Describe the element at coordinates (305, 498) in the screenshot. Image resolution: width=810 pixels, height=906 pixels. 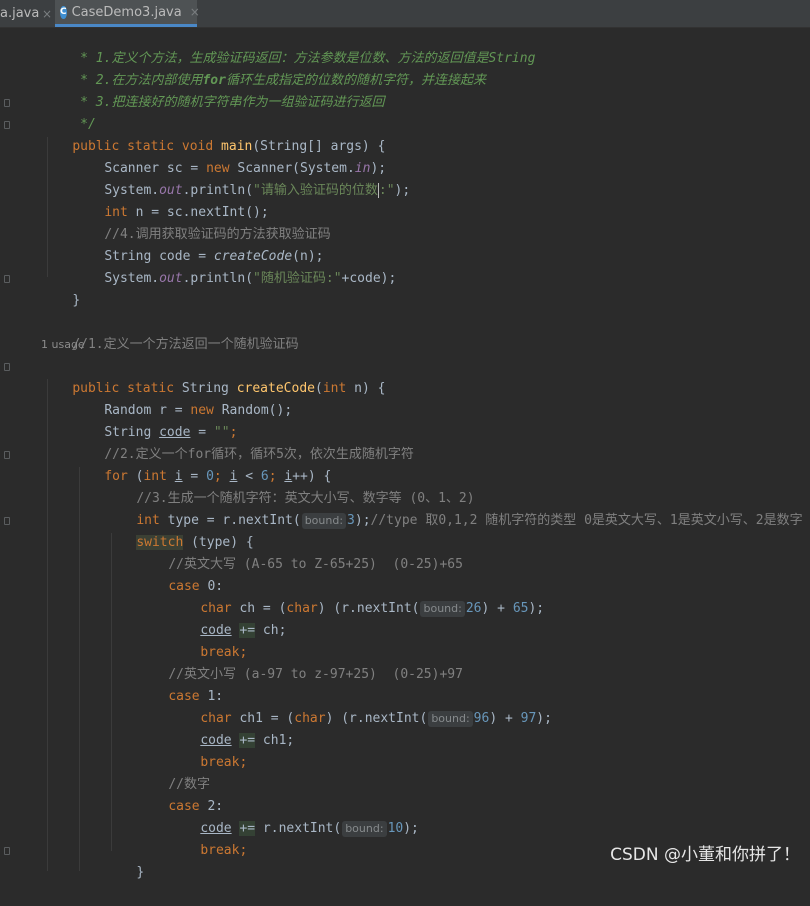
I see `code-line: //3.生成一个随机字符：英文大小写、数字等 (0、1、2)` at that location.